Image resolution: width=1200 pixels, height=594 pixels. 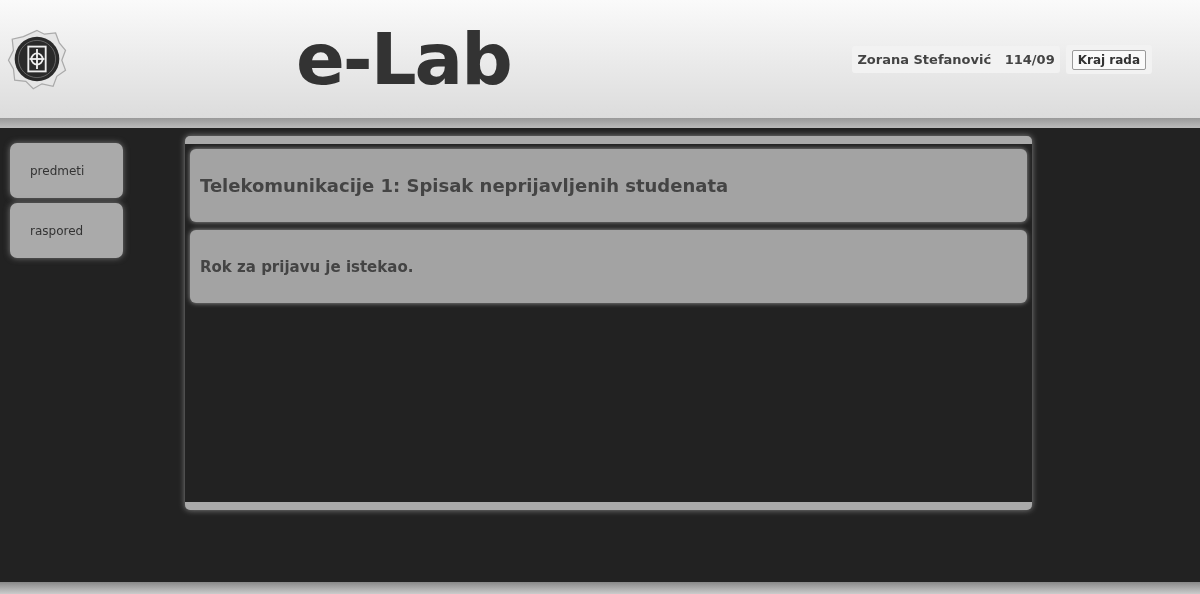 I want to click on status-message: Rok za prijavu je istekao., so click(x=307, y=266).